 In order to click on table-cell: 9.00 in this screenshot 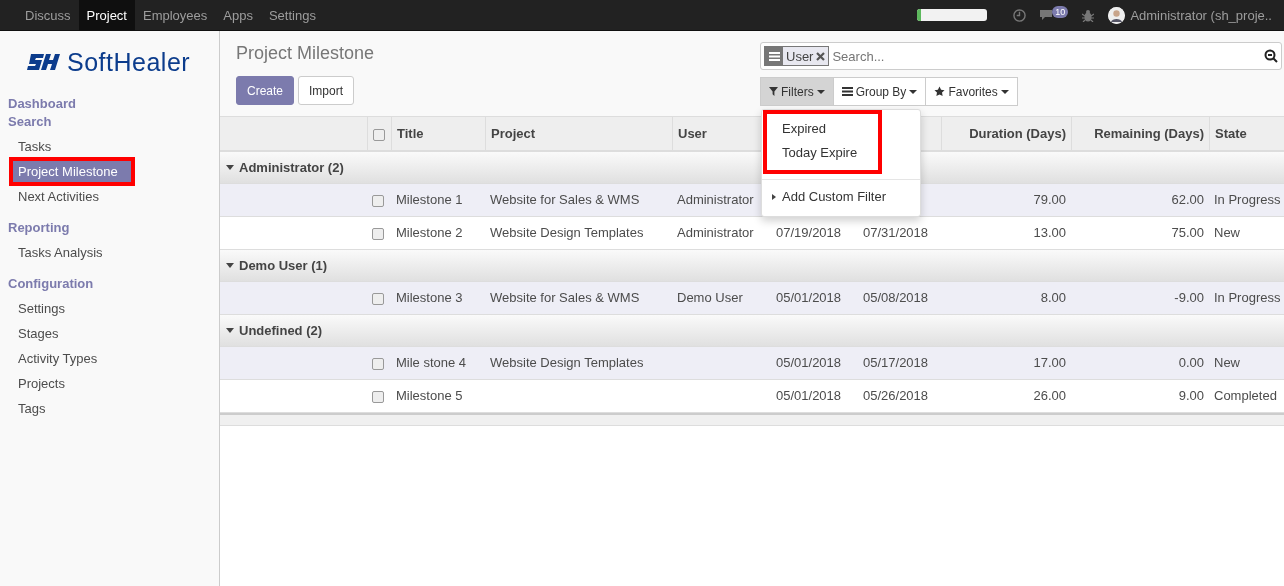, I will do `click(1191, 395)`.